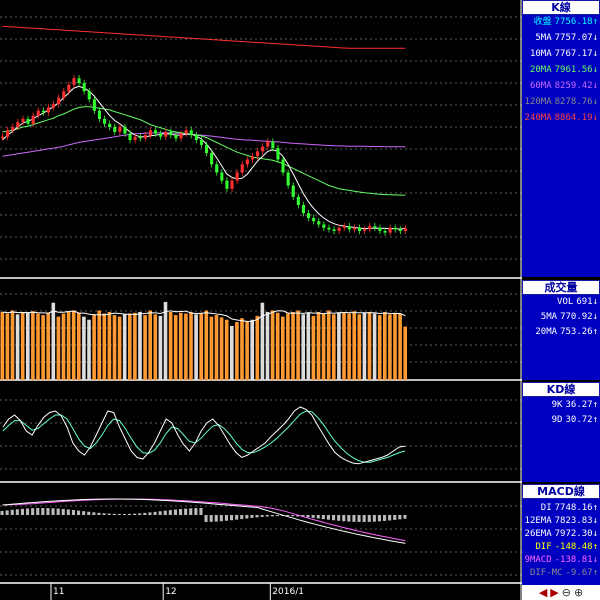  I want to click on legend-item: 12EMA 7823.83↓, so click(561, 521).